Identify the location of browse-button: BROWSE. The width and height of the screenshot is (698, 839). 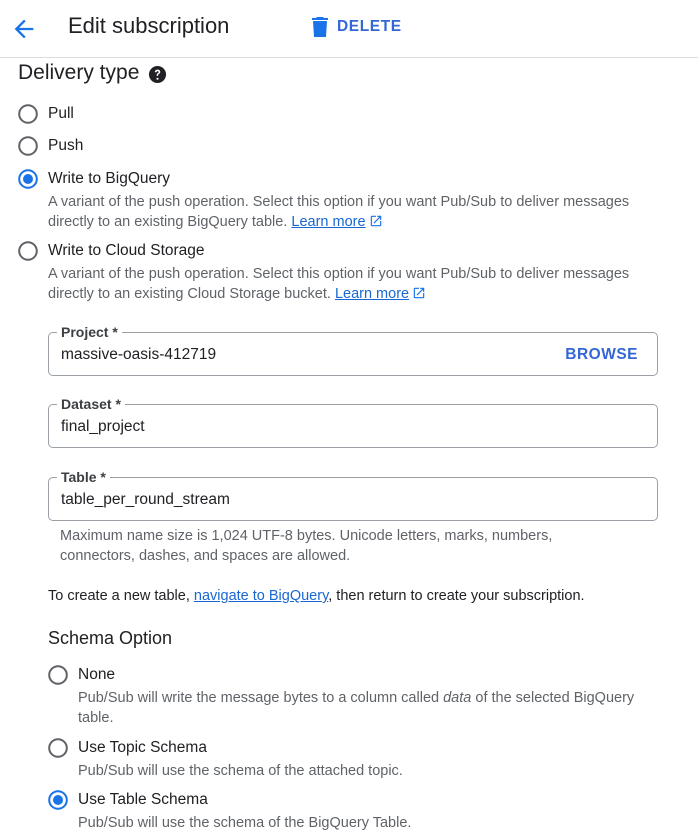
(601, 355).